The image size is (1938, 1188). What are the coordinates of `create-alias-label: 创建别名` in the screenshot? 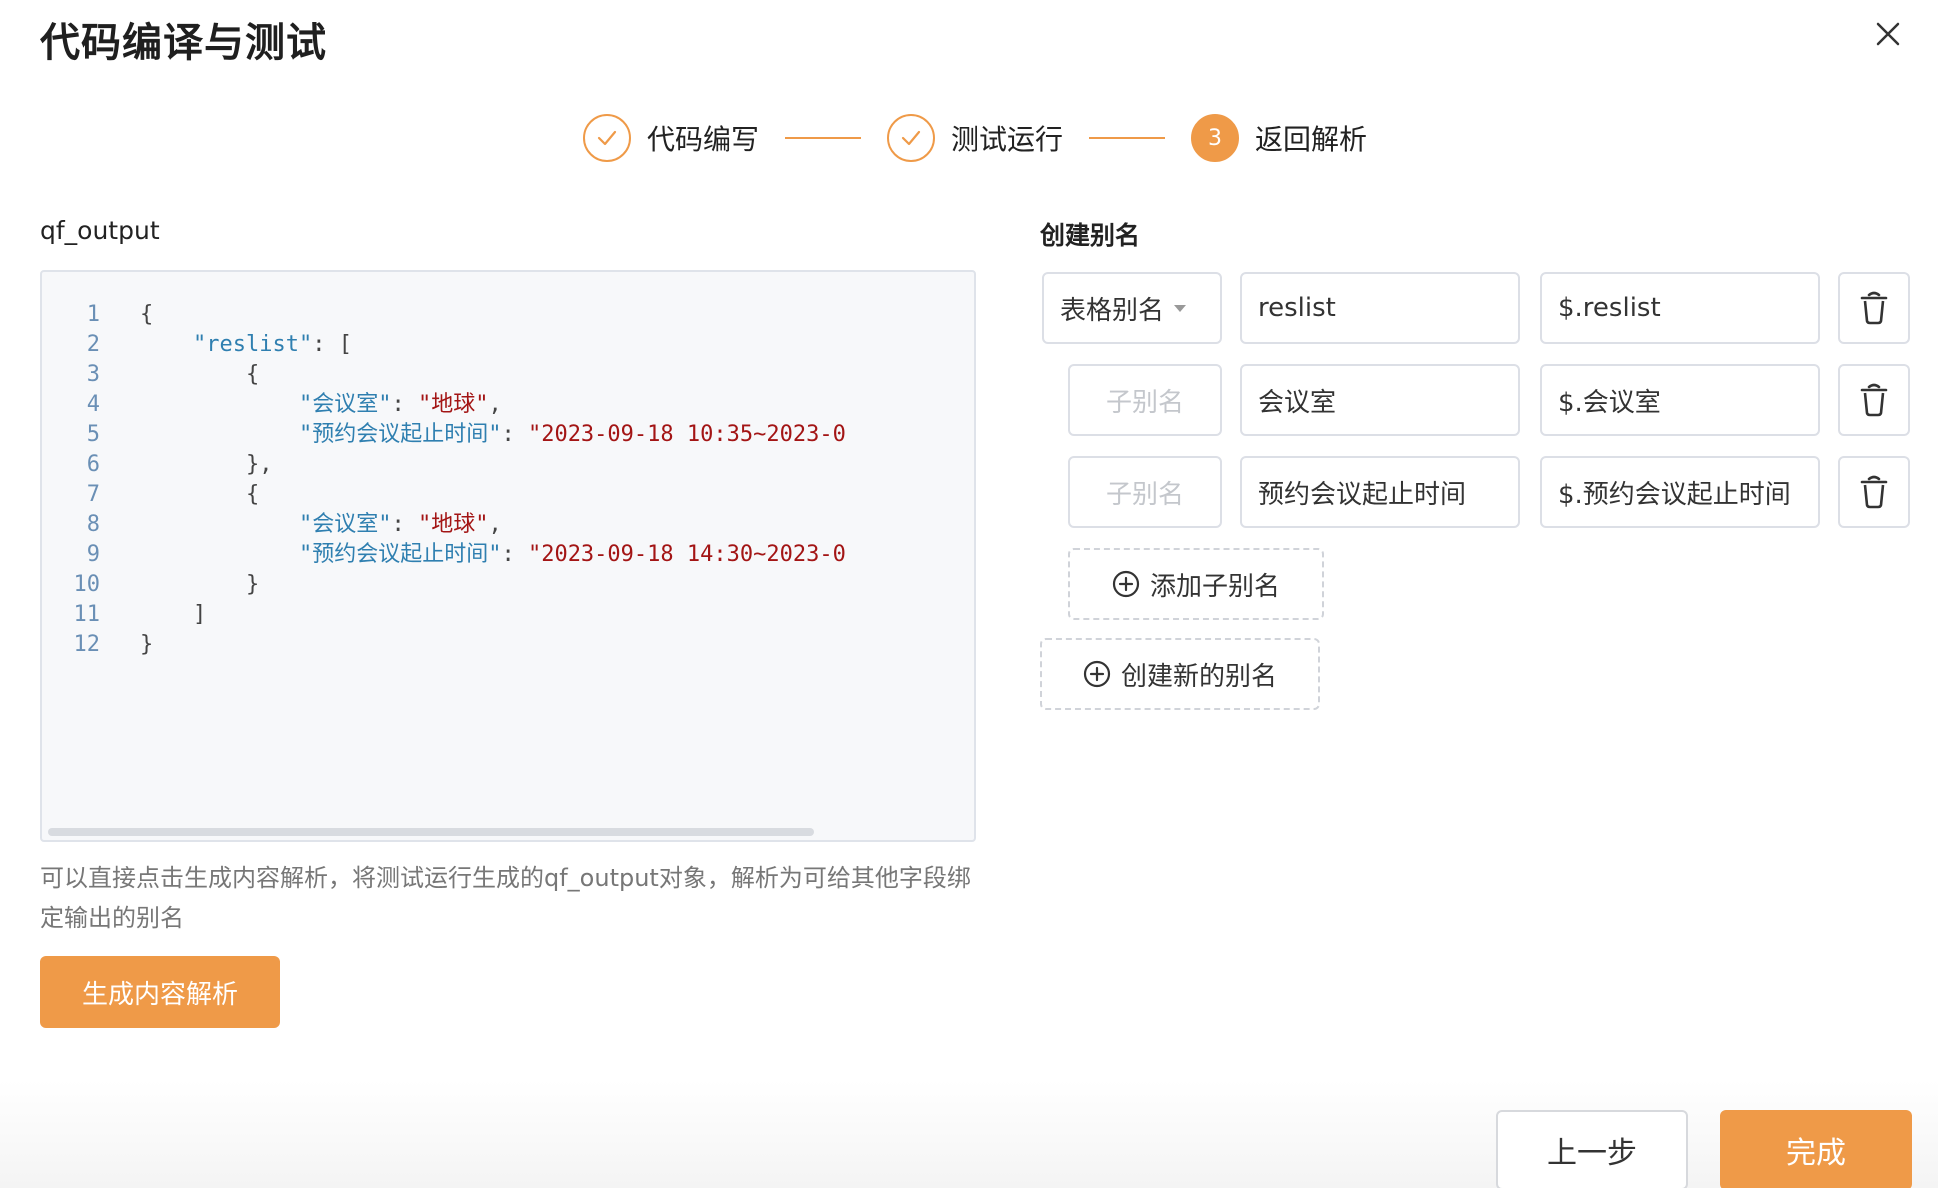 It's located at (1090, 235).